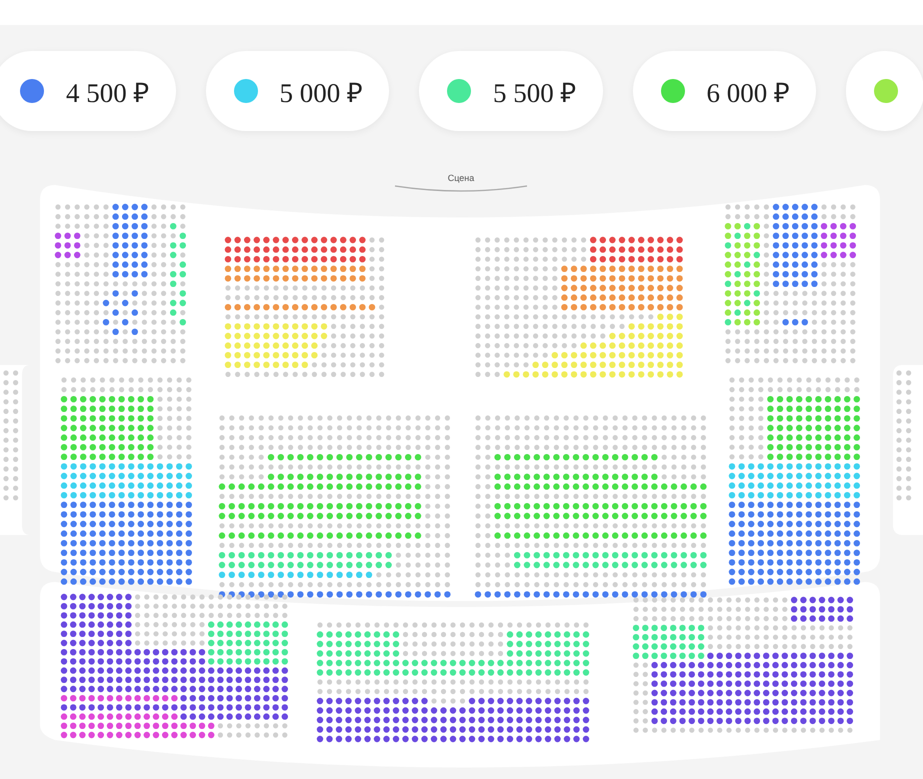  What do you see at coordinates (321, 93) in the screenshot?
I see `price-label: 5 000 ₽` at bounding box center [321, 93].